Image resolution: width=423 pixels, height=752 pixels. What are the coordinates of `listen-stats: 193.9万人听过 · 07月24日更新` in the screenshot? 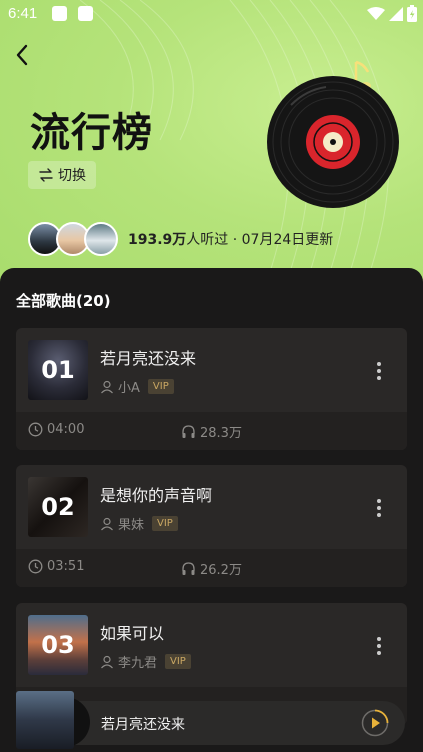 It's located at (230, 239).